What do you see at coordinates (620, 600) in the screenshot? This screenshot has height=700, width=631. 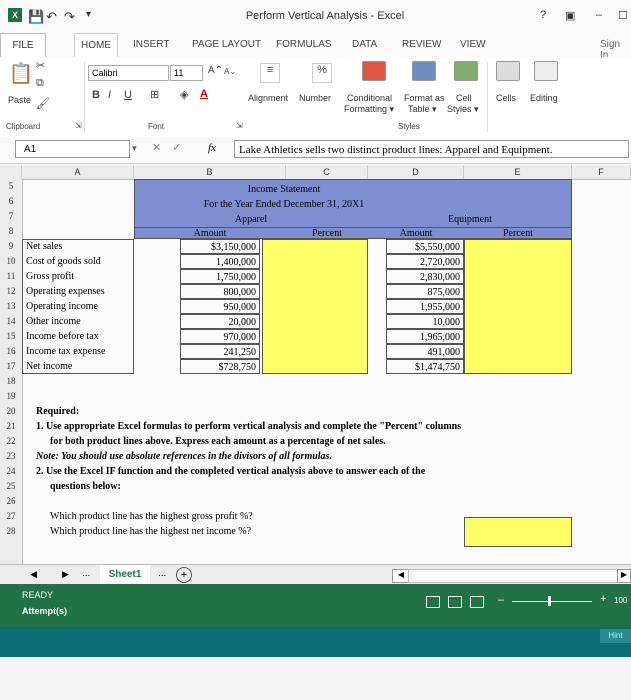 I see `zoom-level: 100` at bounding box center [620, 600].